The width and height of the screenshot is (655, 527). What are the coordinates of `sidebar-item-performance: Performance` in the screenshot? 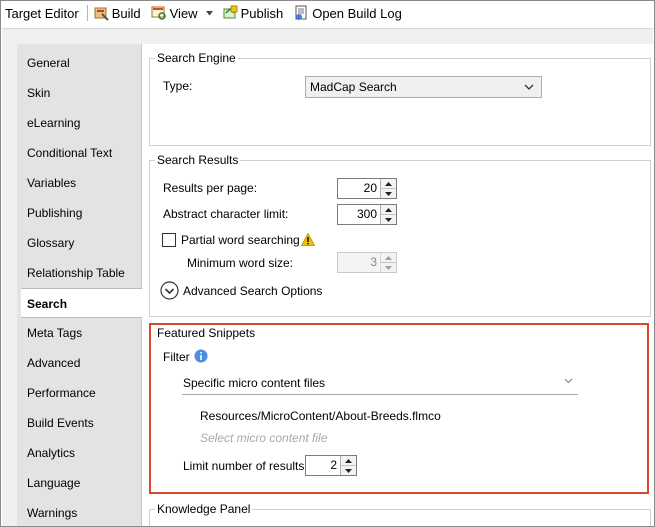 It's located at (79, 393).